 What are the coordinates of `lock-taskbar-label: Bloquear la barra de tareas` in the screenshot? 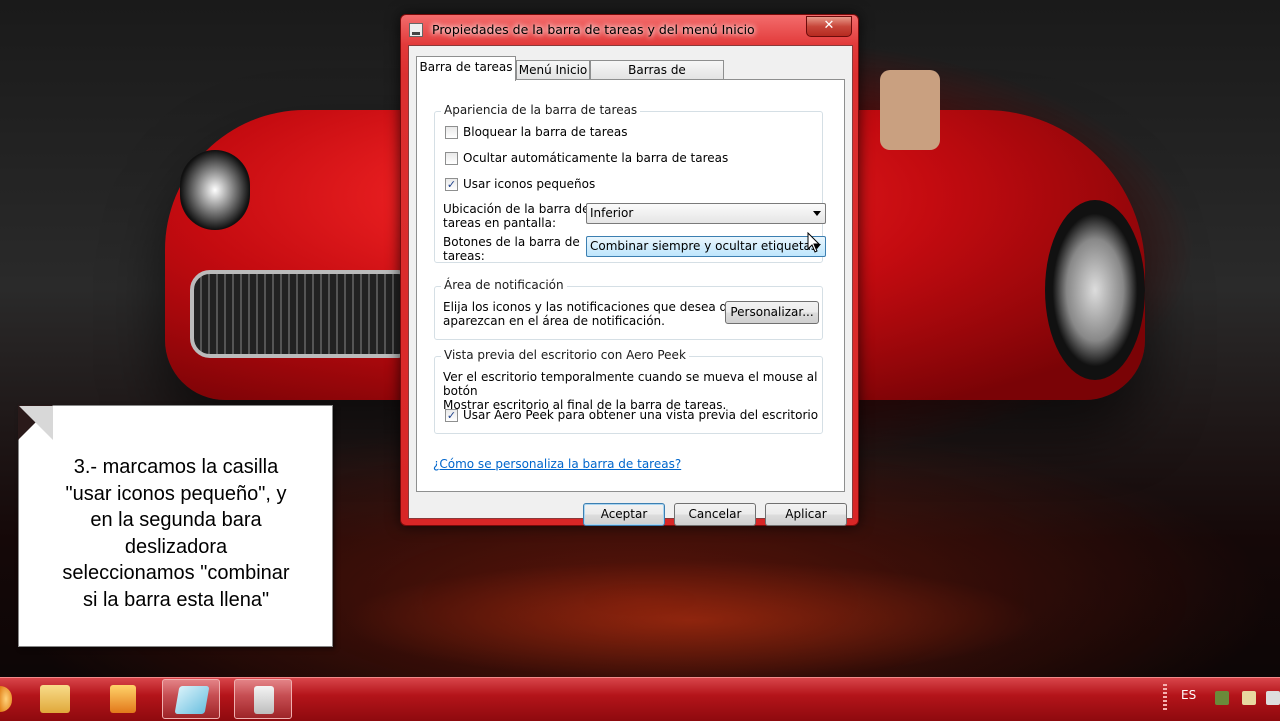 It's located at (545, 132).